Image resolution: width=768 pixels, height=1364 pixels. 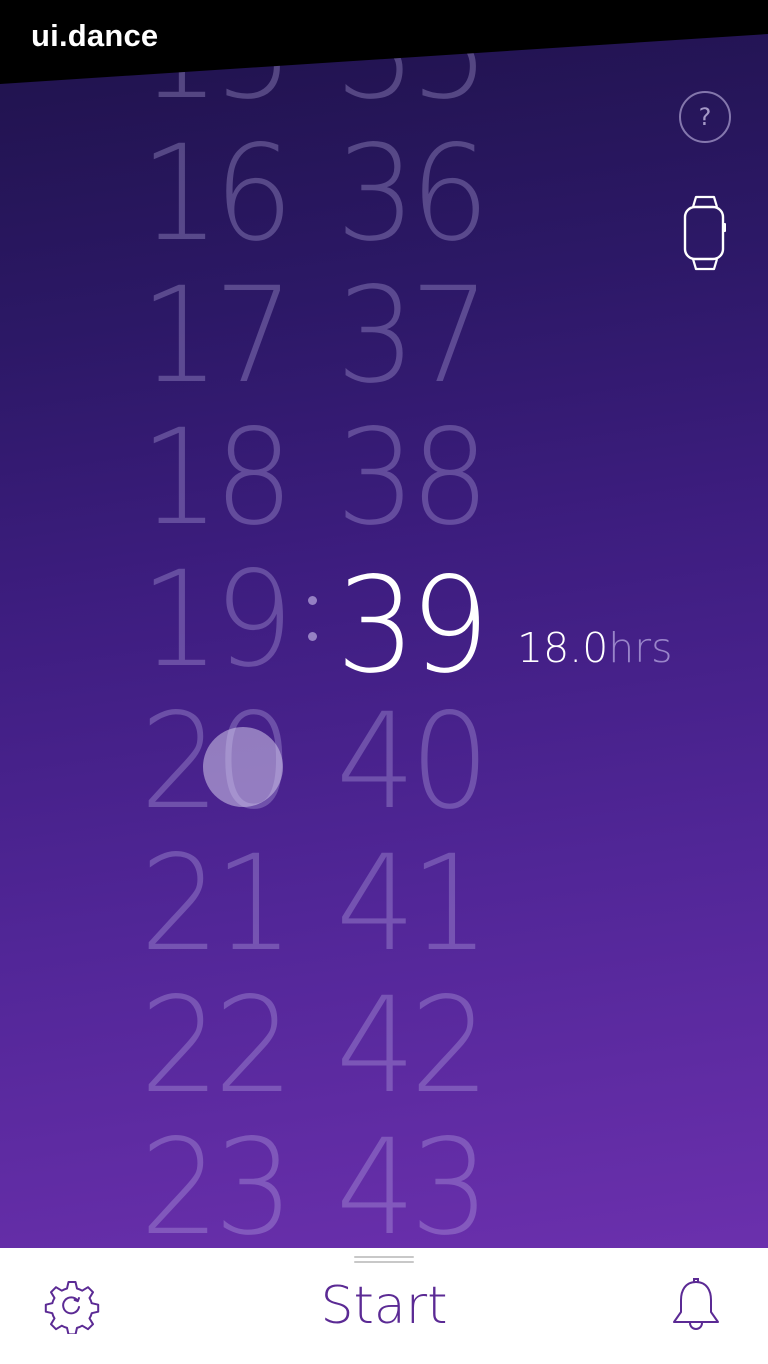 What do you see at coordinates (413, 478) in the screenshot?
I see `minute-option: 38` at bounding box center [413, 478].